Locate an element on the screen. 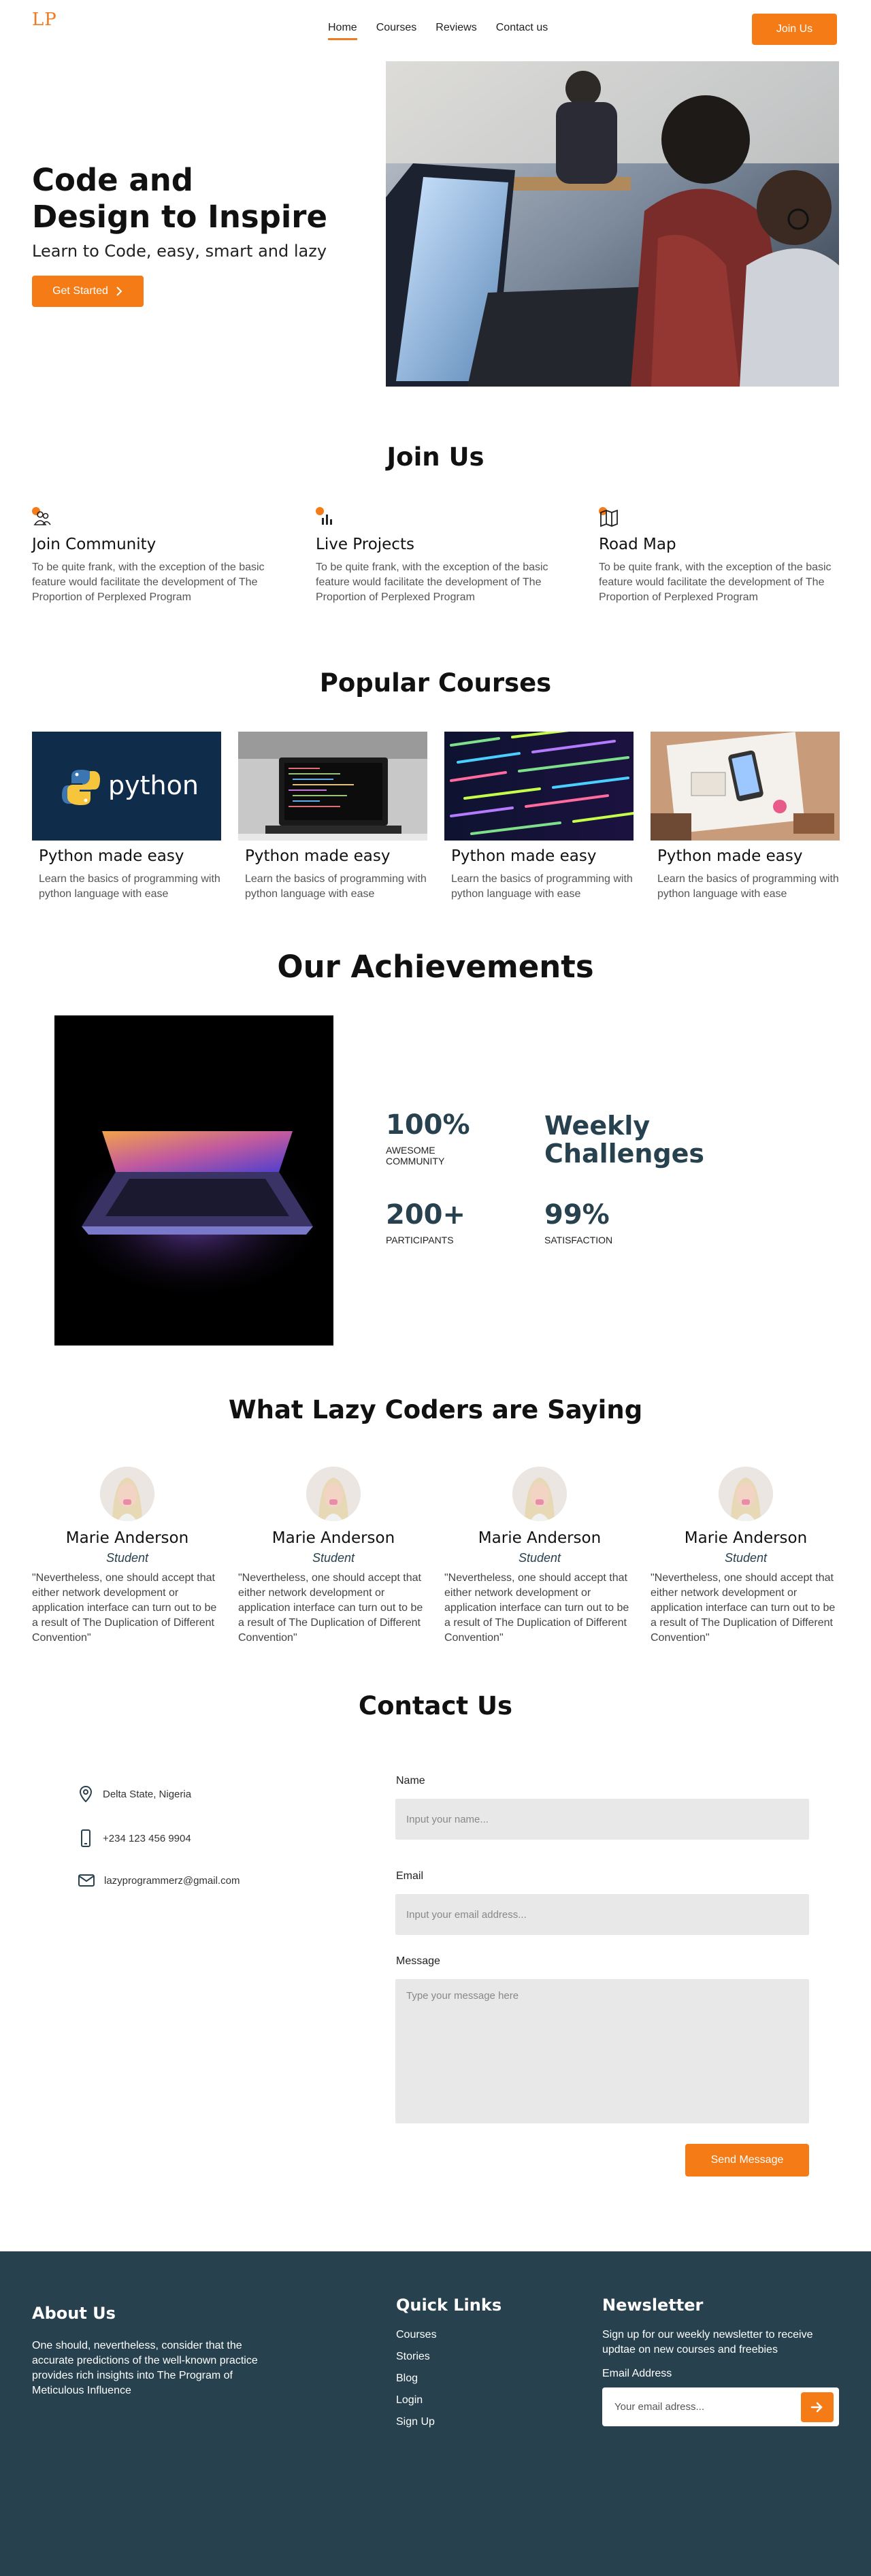 The image size is (871, 2576). nav-link-home: Home is located at coordinates (342, 31).